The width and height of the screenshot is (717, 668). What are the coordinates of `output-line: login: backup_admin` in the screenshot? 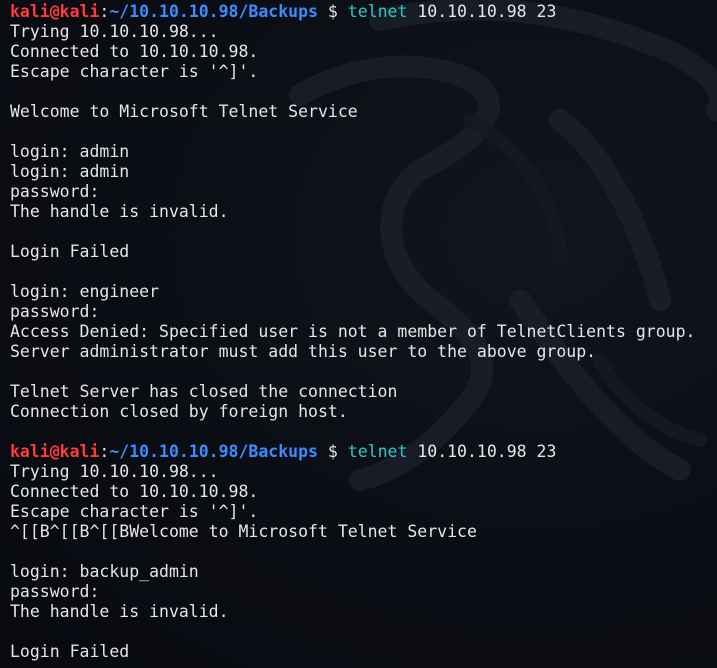 It's located at (104, 571).